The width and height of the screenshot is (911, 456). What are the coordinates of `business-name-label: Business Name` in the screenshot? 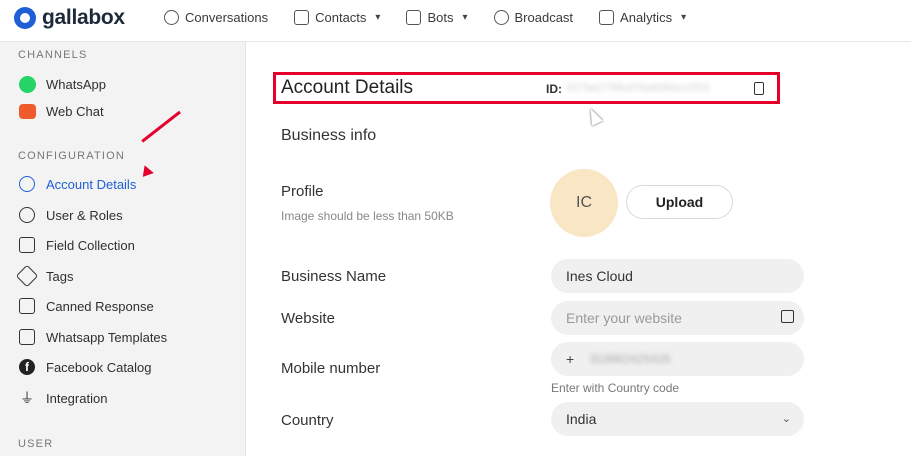 It's located at (334, 276).